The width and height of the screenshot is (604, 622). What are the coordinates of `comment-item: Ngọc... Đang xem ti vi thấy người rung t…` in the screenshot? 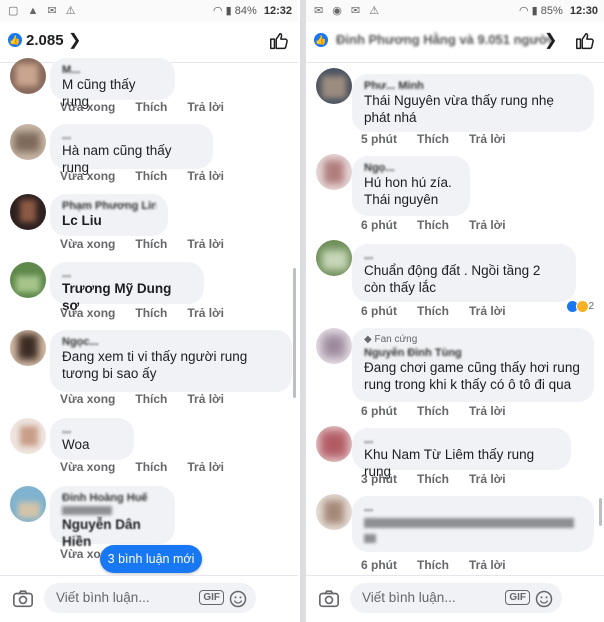 It's located at (149, 370).